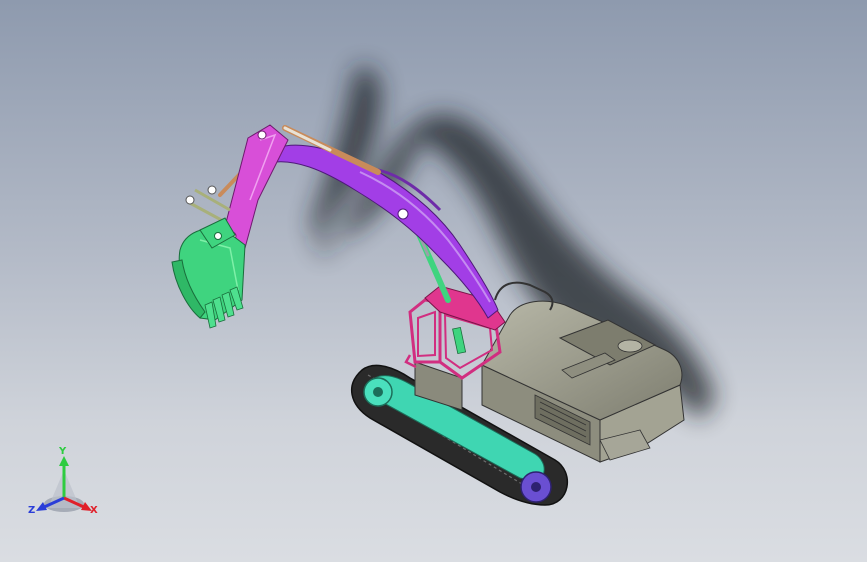 This screenshot has width=867, height=562. What do you see at coordinates (64, 461) in the screenshot?
I see `y-axis-arrow` at bounding box center [64, 461].